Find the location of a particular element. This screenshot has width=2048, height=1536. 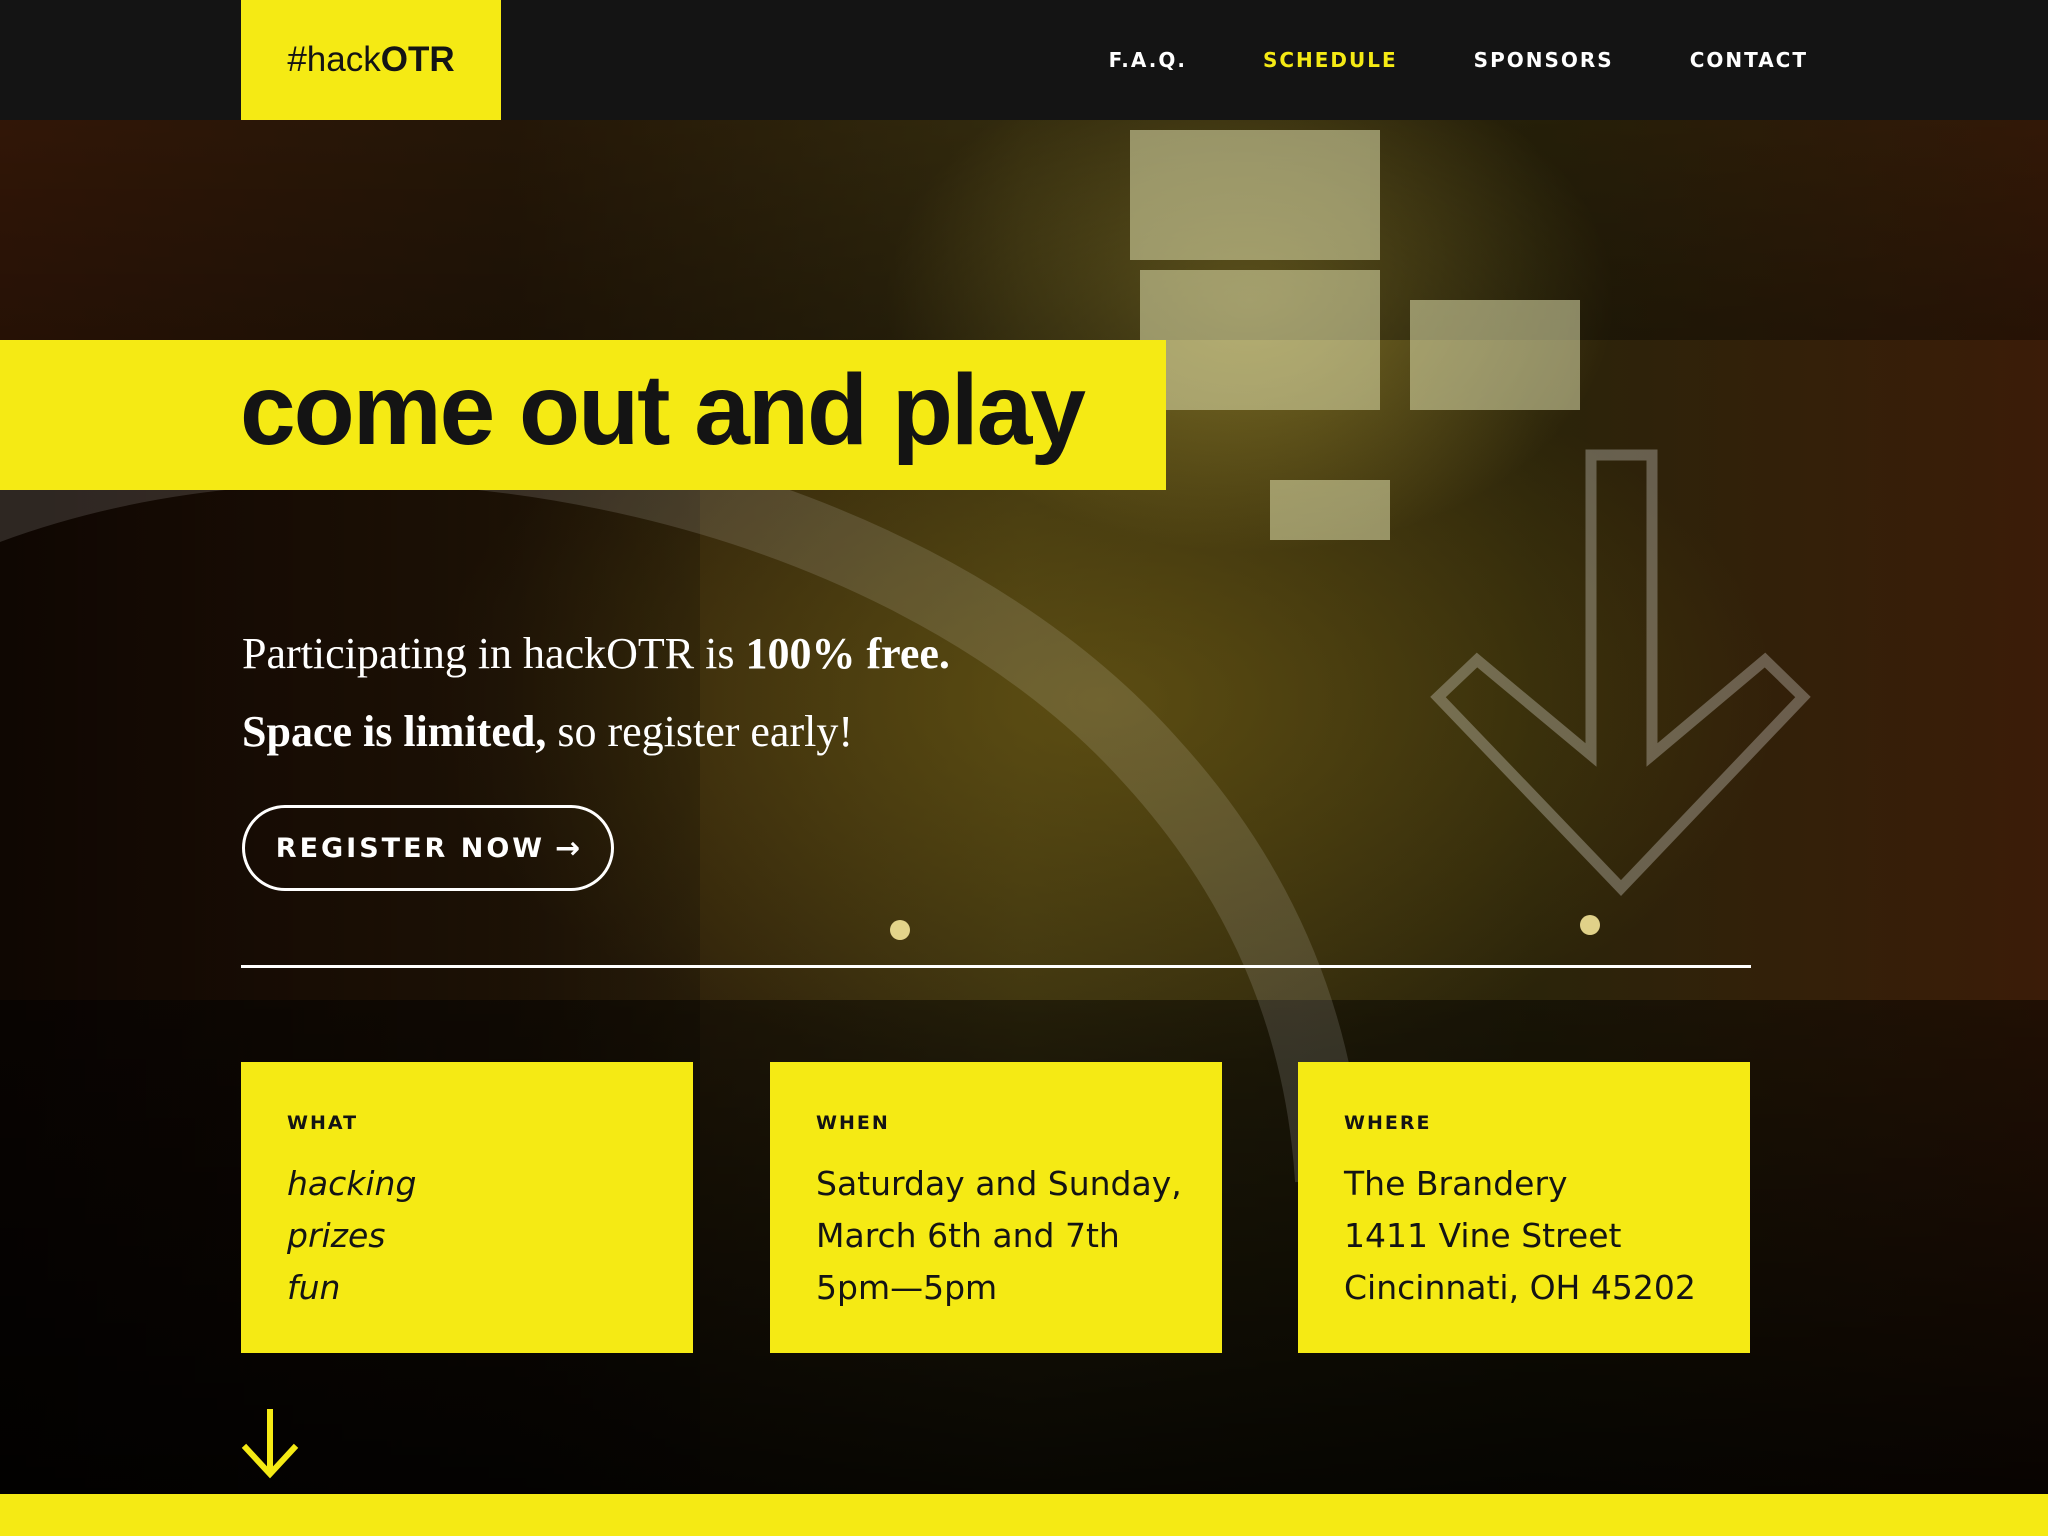

intro-line-2: Space is limited, so register early! is located at coordinates (692, 732).